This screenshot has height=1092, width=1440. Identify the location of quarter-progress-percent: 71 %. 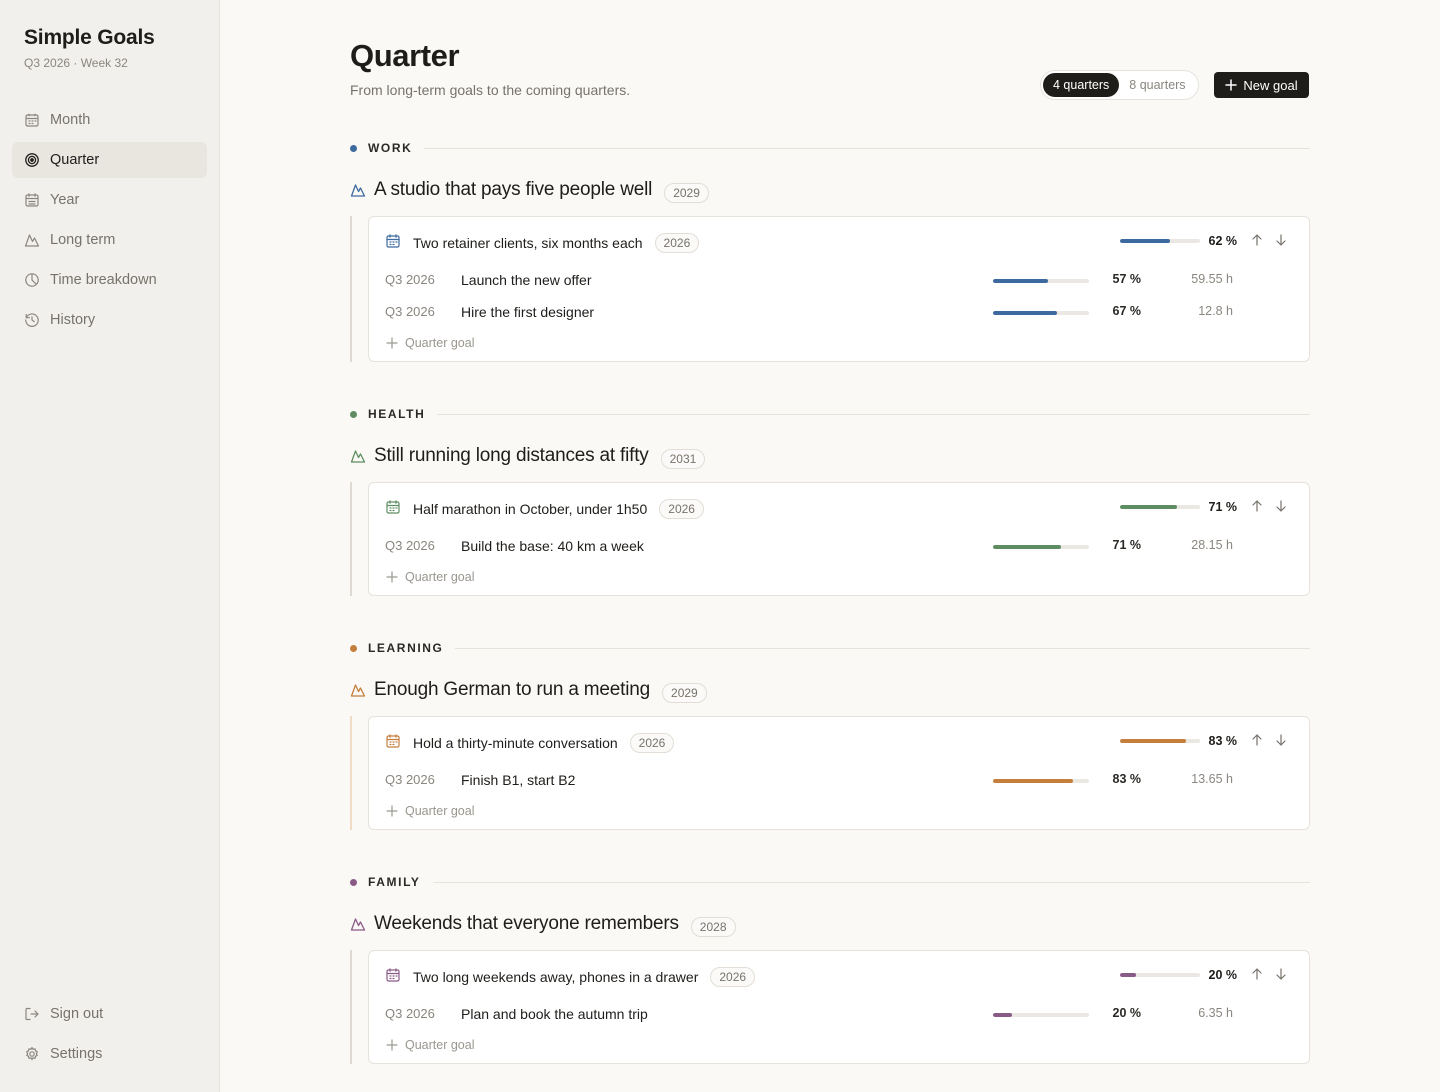
(1127, 545).